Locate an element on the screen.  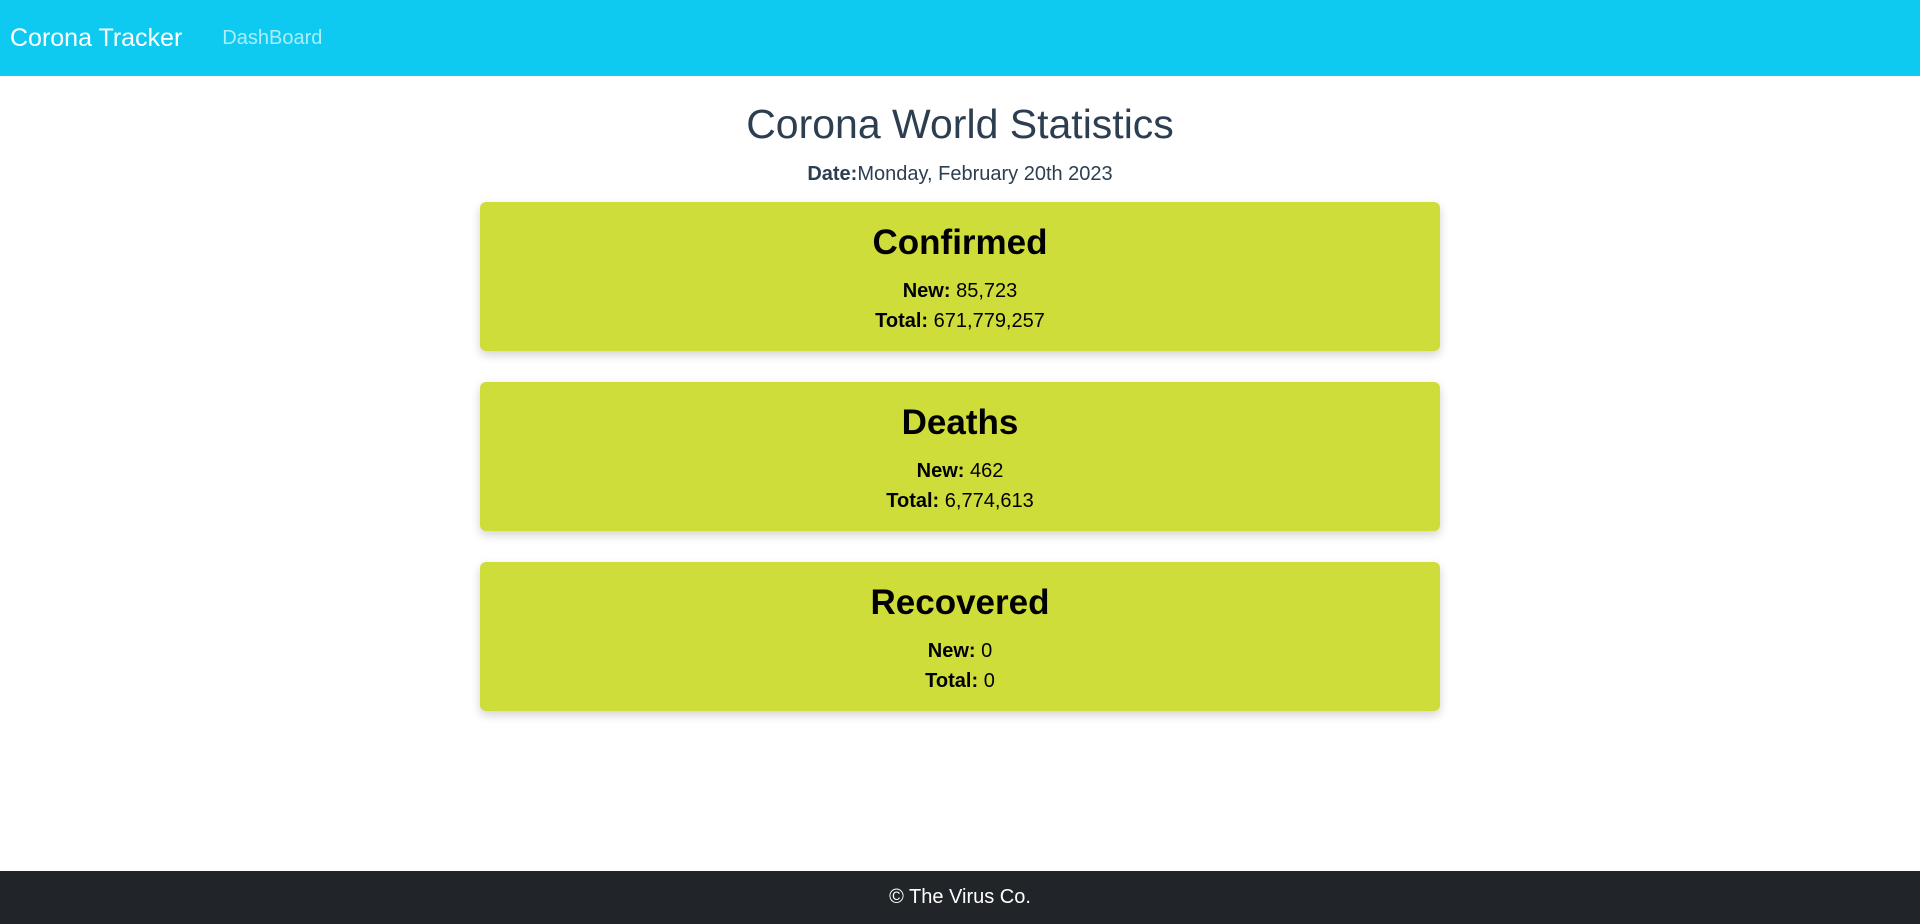
total-row: Total: 671,779,257 is located at coordinates (960, 321).